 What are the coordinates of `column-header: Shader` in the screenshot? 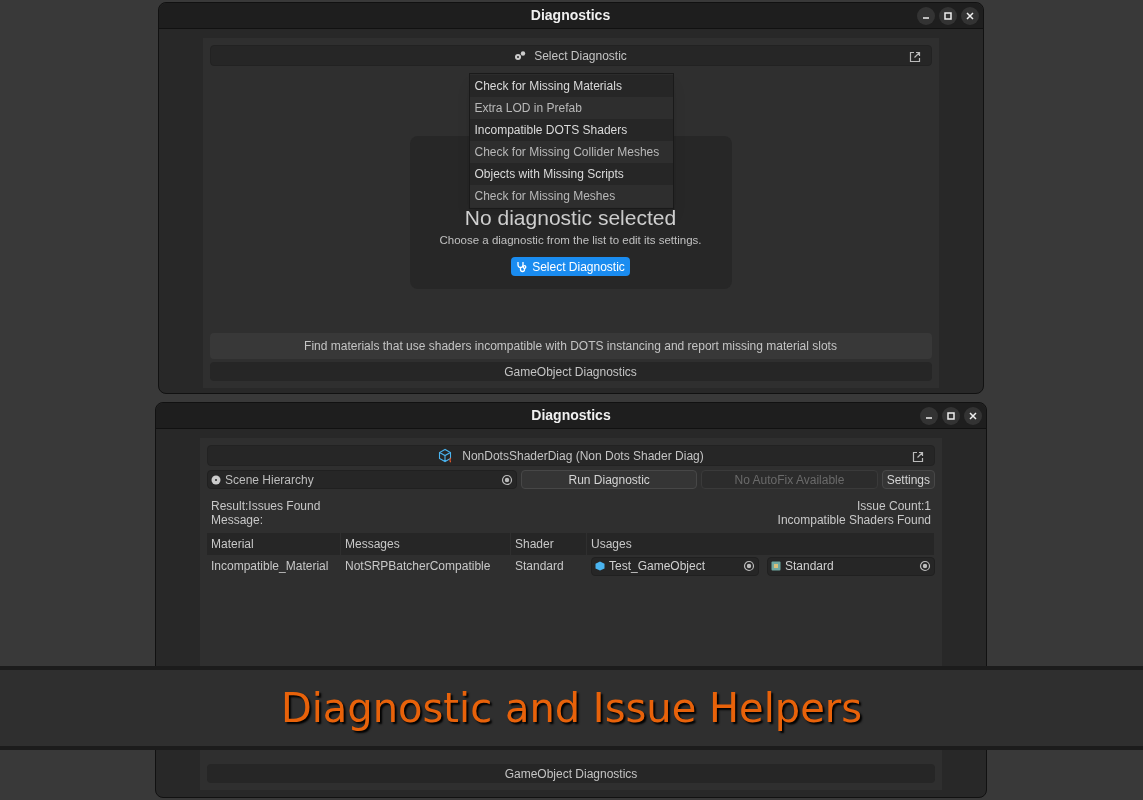 It's located at (549, 544).